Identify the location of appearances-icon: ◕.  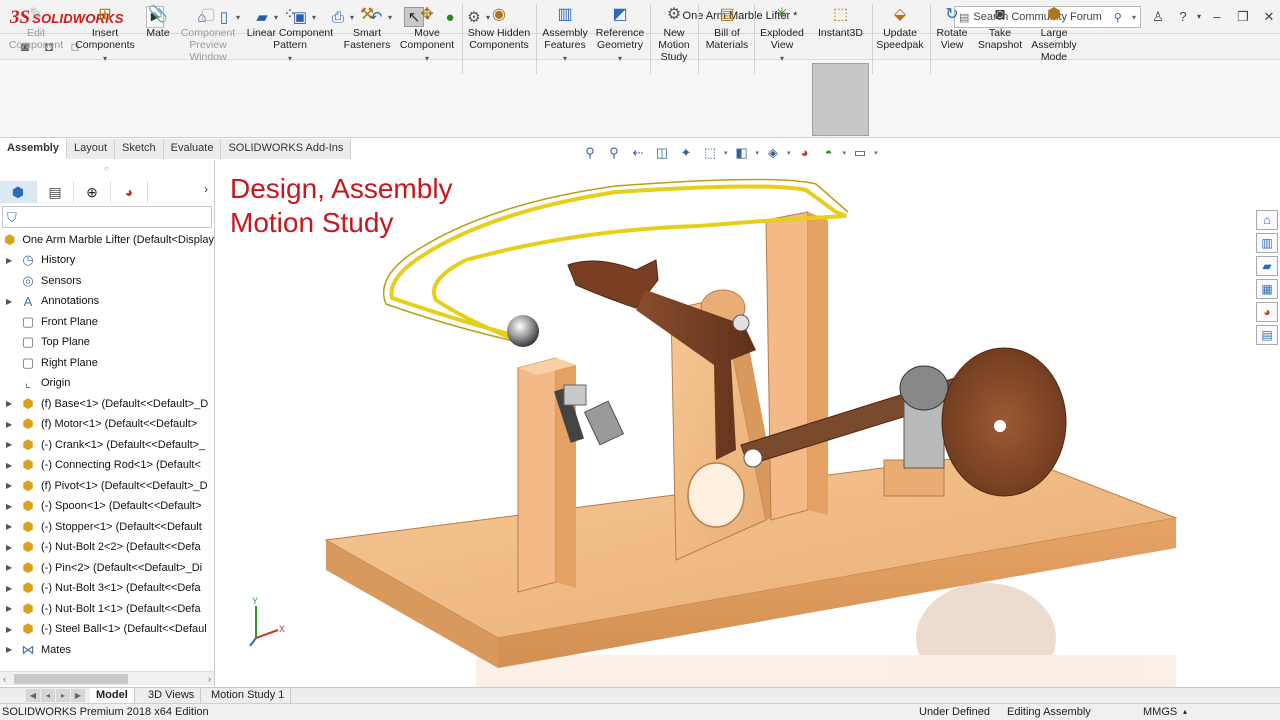
(1267, 312).